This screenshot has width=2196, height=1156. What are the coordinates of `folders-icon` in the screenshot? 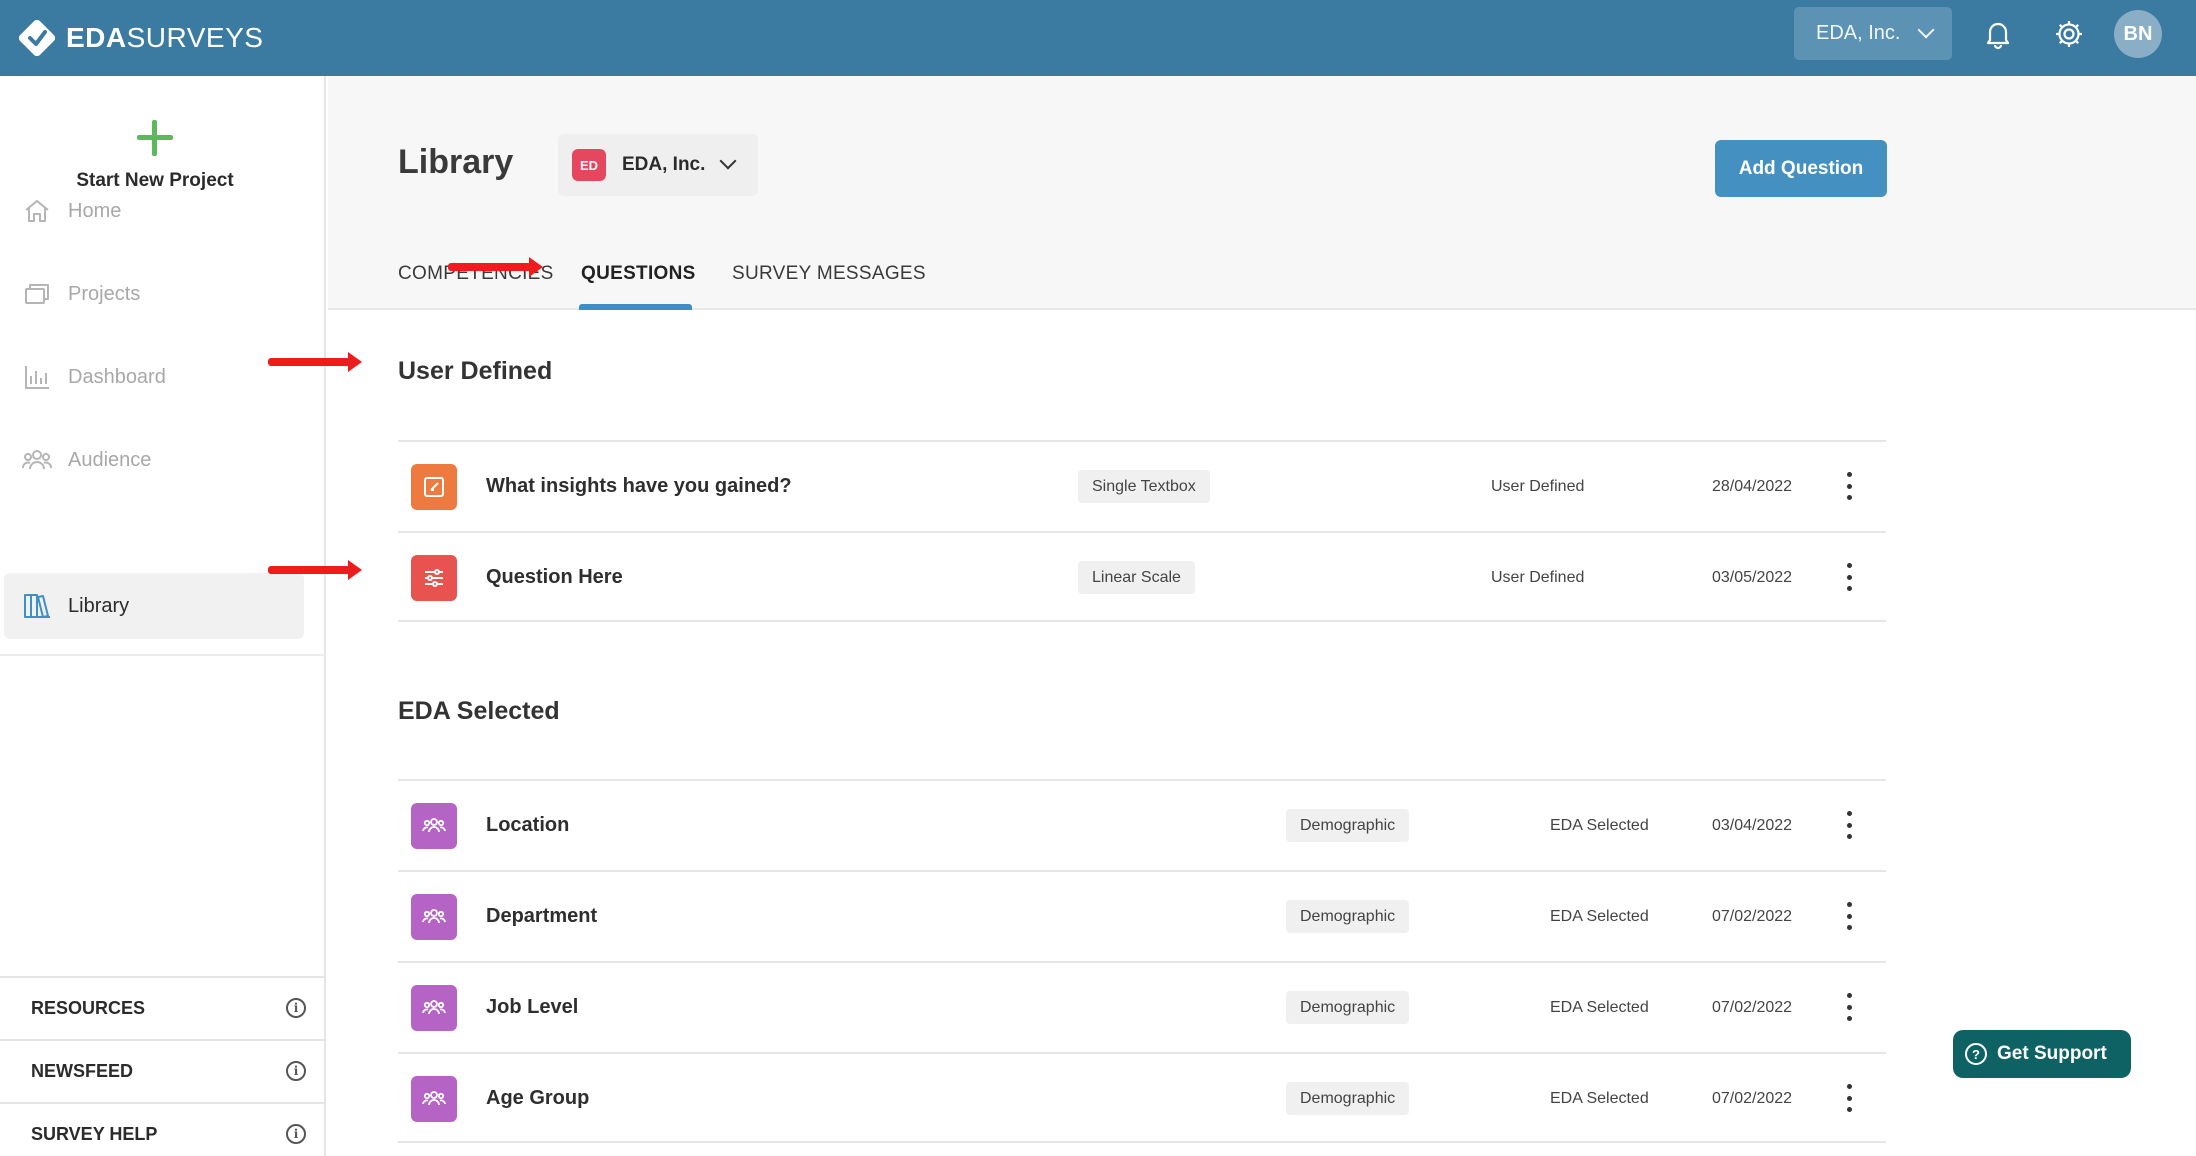 It's located at (37, 294).